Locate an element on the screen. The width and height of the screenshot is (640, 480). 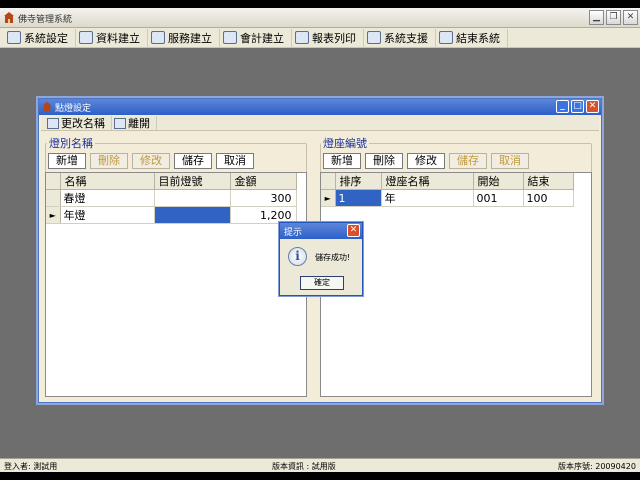
ok-button: 確定 is located at coordinates (322, 283).